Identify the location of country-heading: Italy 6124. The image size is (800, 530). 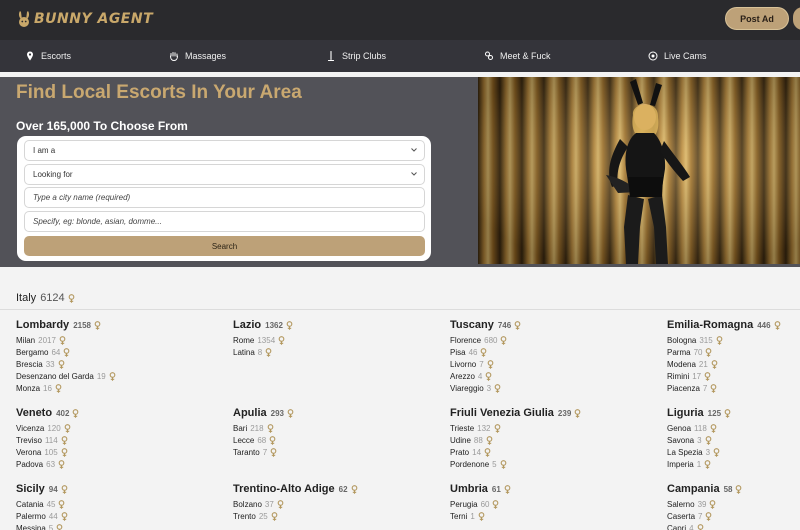
(45, 298).